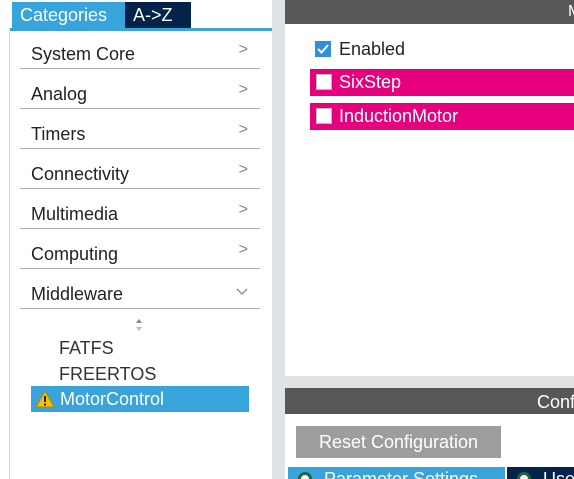 Image resolution: width=574 pixels, height=479 pixels. I want to click on category-label: Multimedia, so click(75, 214).